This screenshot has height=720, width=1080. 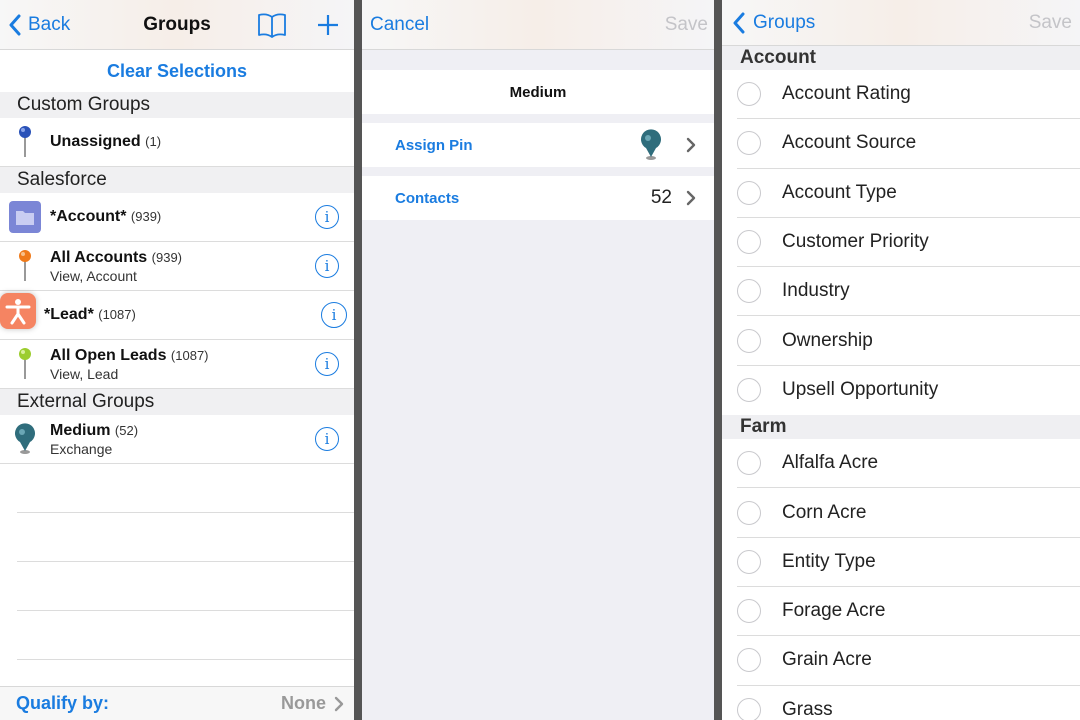 What do you see at coordinates (824, 512) in the screenshot?
I see `field-label: Corn Acre` at bounding box center [824, 512].